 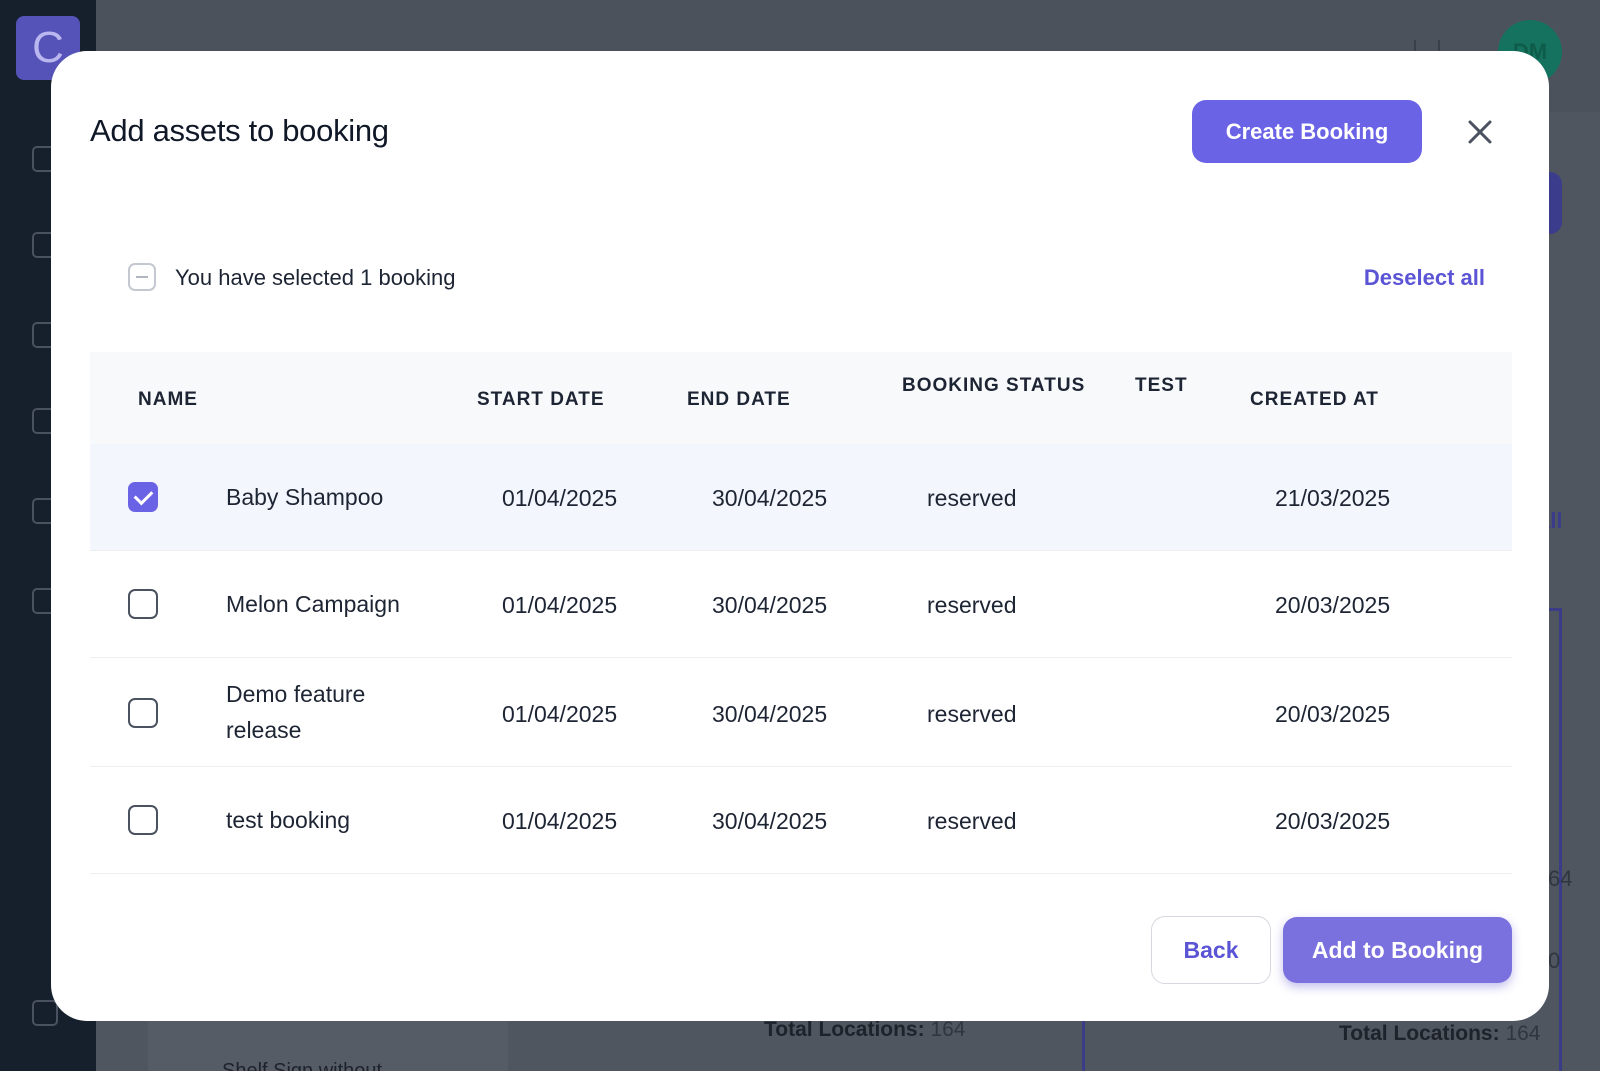 What do you see at coordinates (541, 400) in the screenshot?
I see `column-header-start-date: START DATE` at bounding box center [541, 400].